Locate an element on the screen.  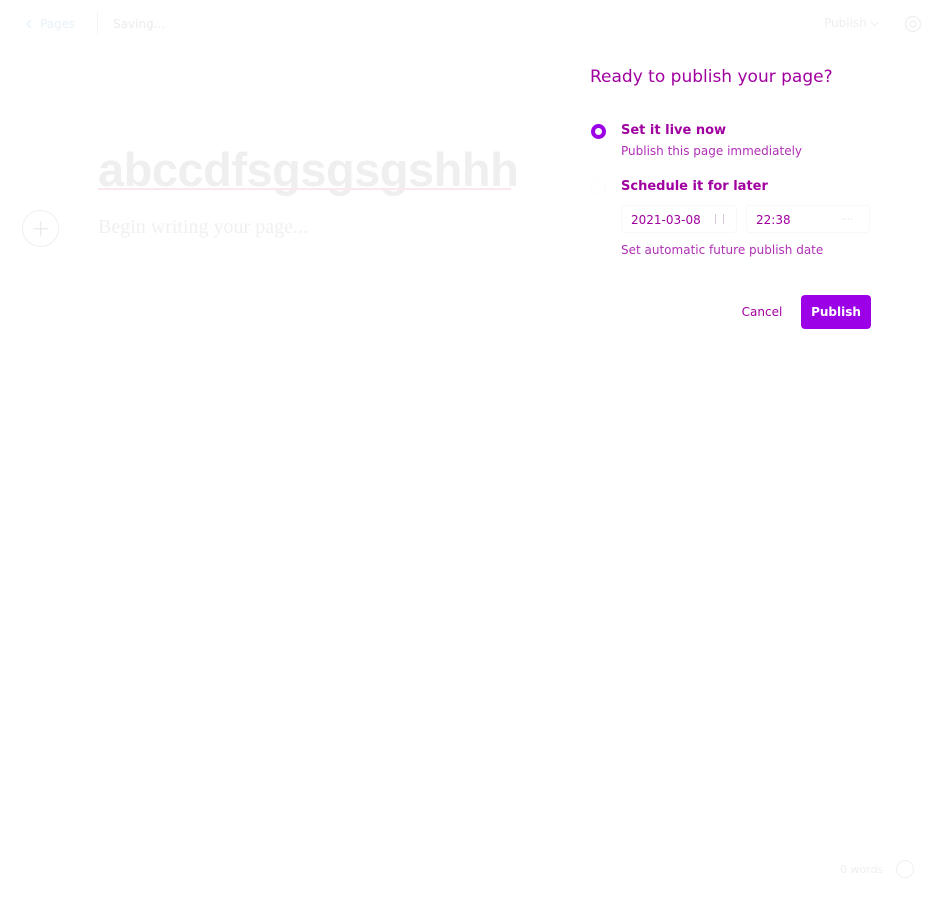
publish-trigger-label: Publish is located at coordinates (845, 23).